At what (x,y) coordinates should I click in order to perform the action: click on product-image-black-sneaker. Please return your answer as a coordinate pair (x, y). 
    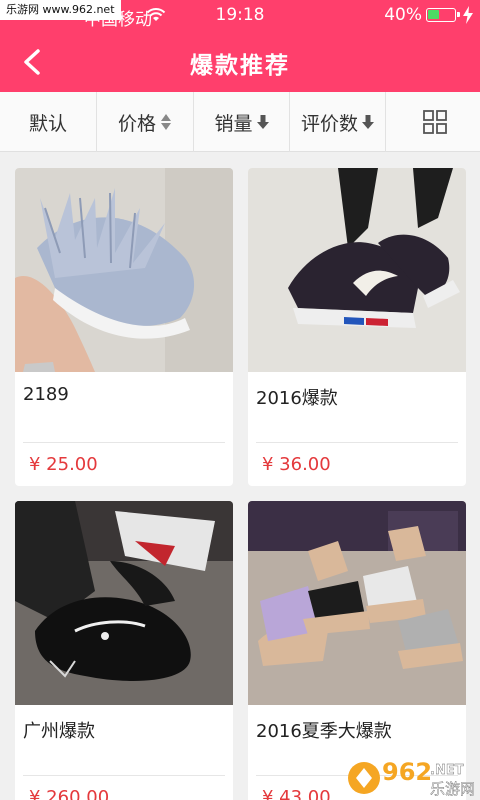
    Looking at the image, I should click on (357, 270).